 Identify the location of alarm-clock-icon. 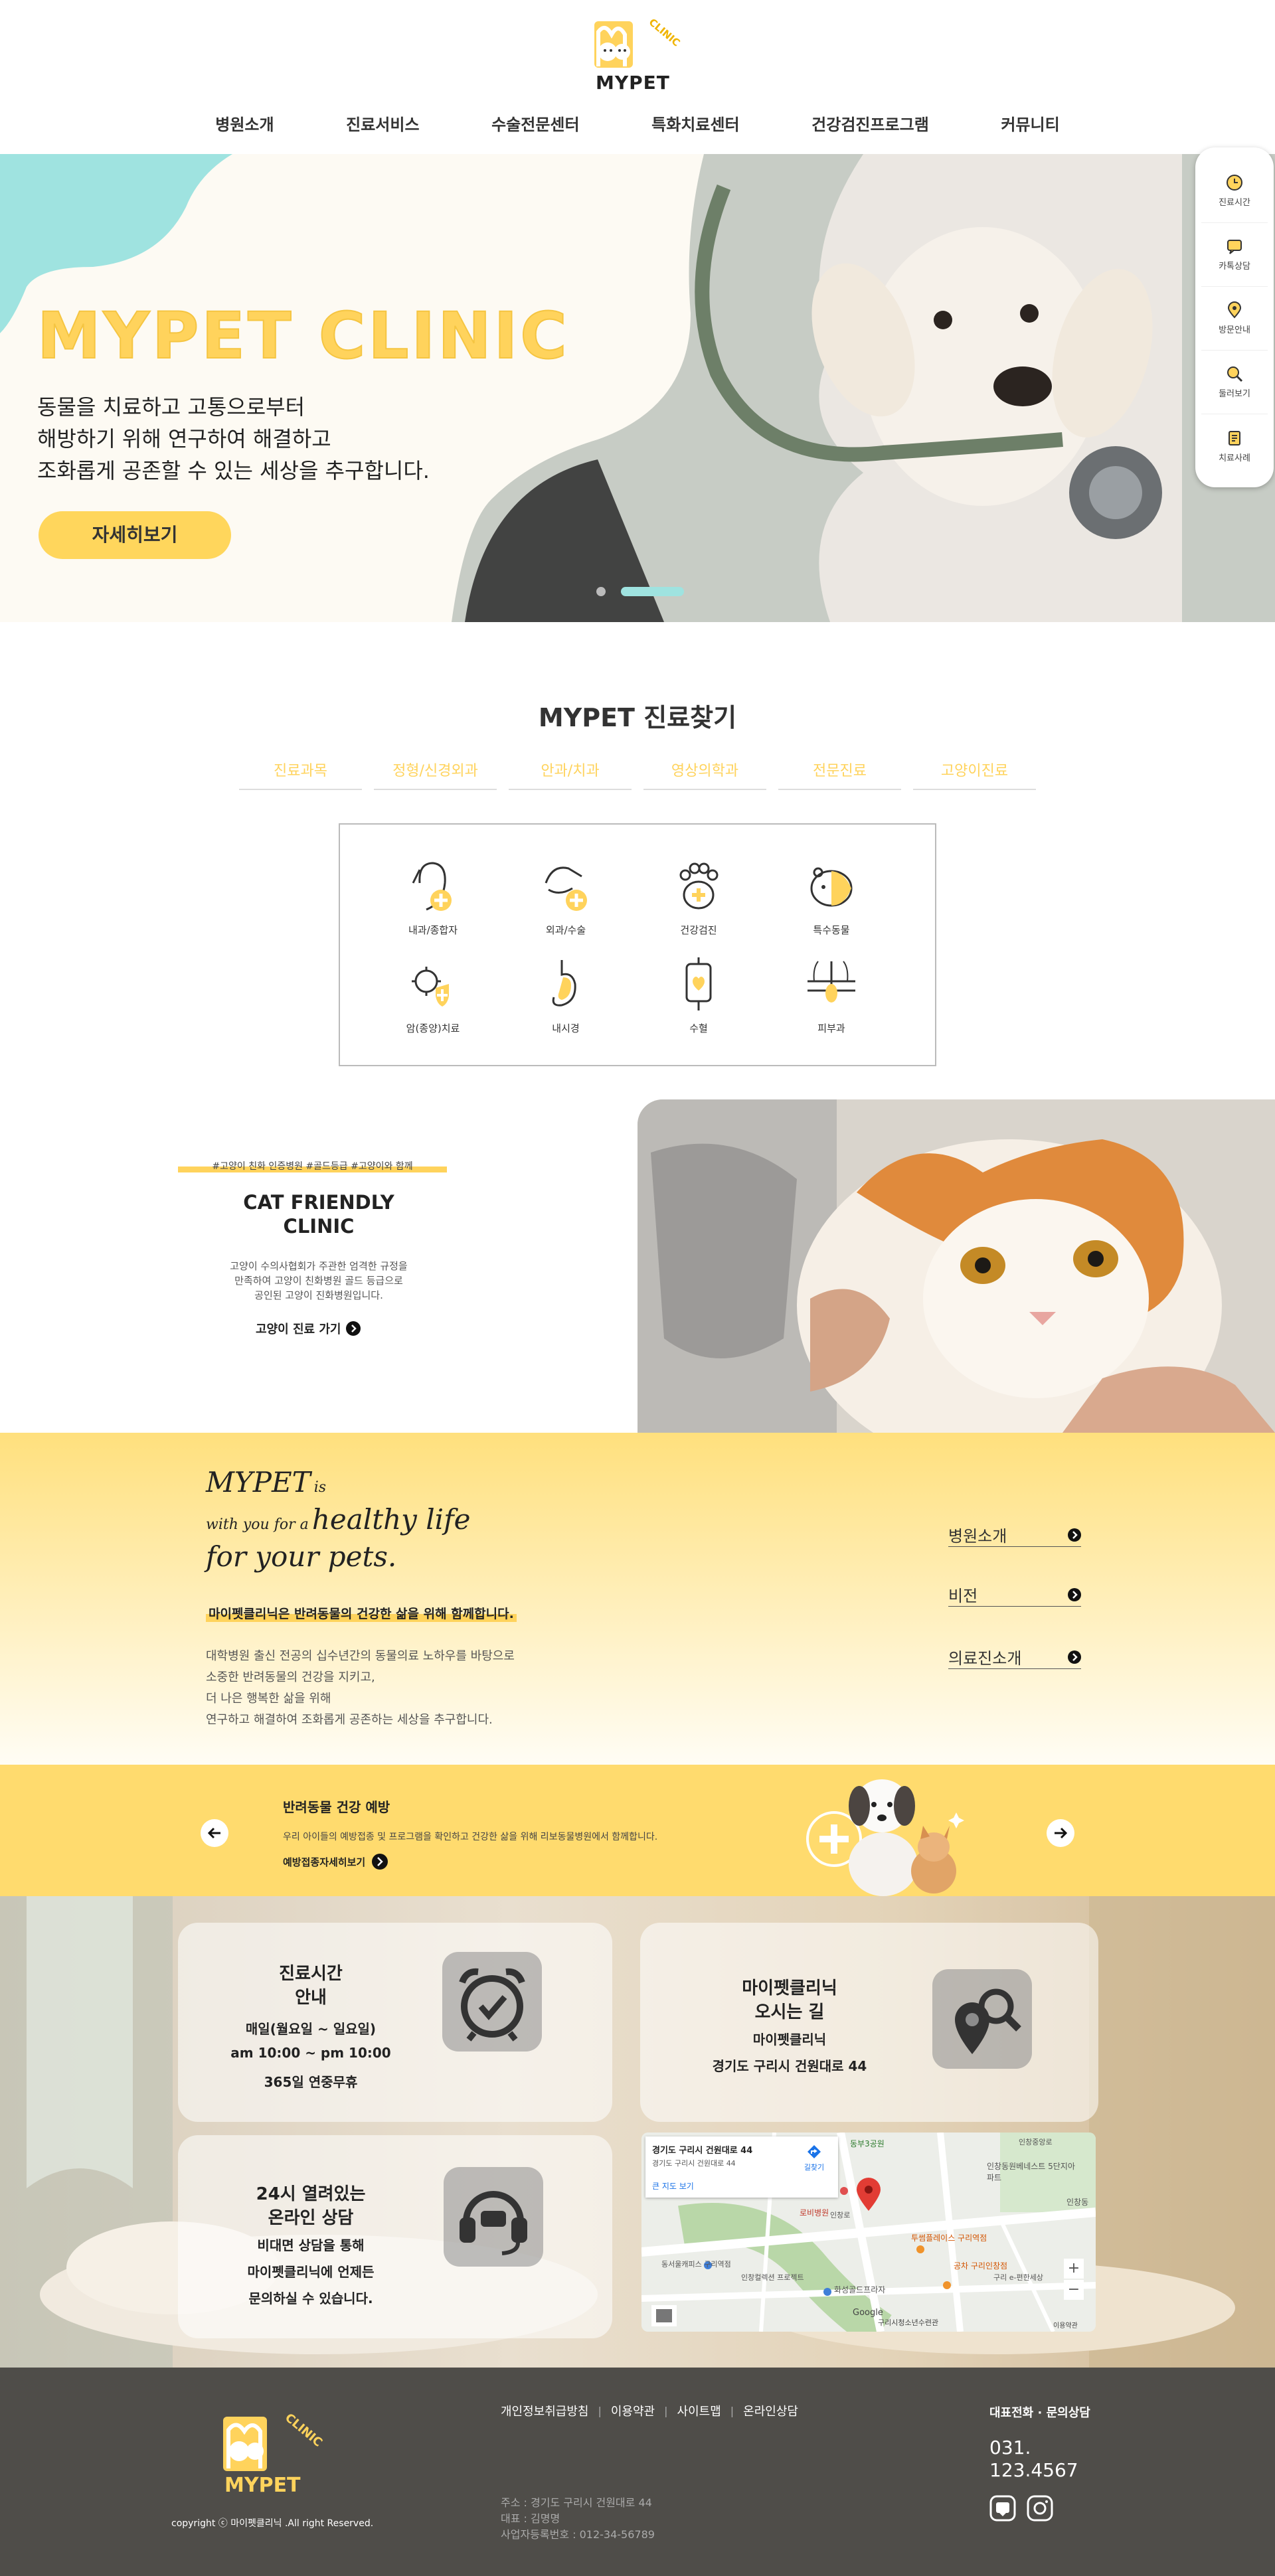
(492, 2002).